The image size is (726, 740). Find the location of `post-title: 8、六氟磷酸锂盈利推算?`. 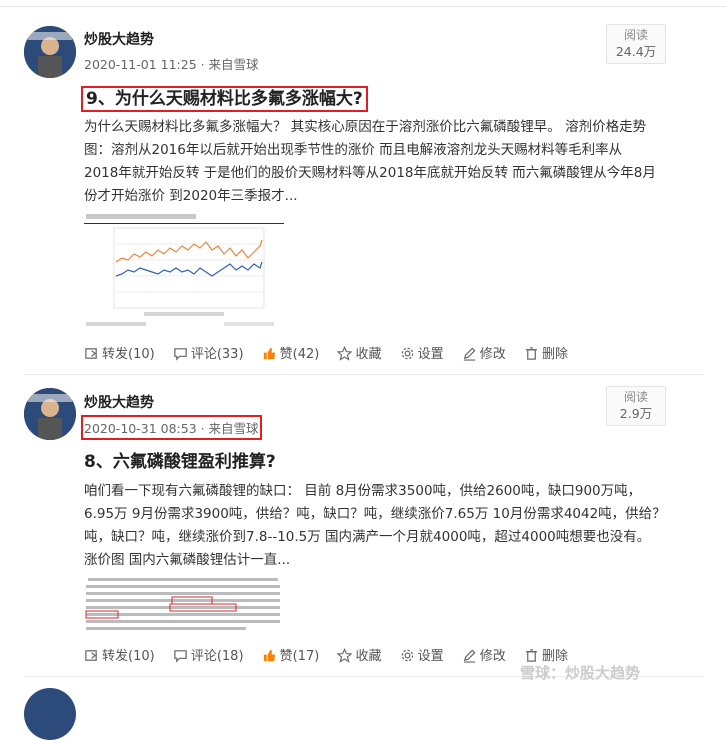

post-title: 8、六氟磷酸锂盈利推算? is located at coordinates (180, 459).